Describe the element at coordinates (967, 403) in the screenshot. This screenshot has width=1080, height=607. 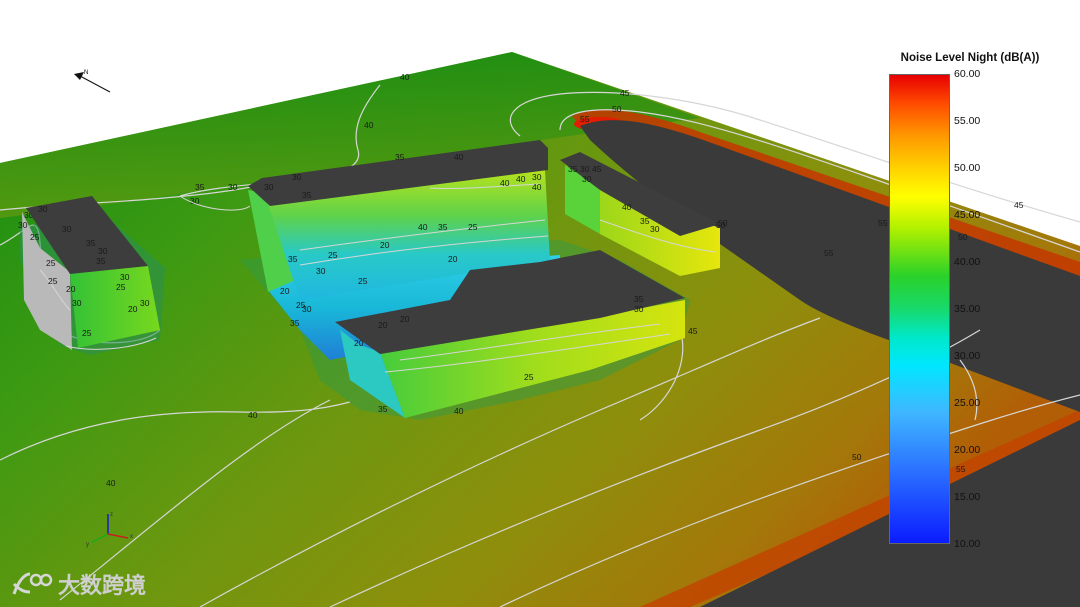
I see `legend-tick-label: 25.00` at that location.